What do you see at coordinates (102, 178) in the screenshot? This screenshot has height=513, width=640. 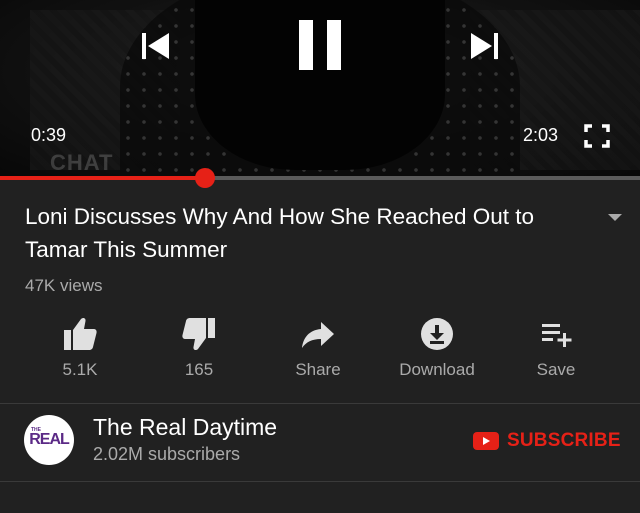 I see `seek-bar-played` at bounding box center [102, 178].